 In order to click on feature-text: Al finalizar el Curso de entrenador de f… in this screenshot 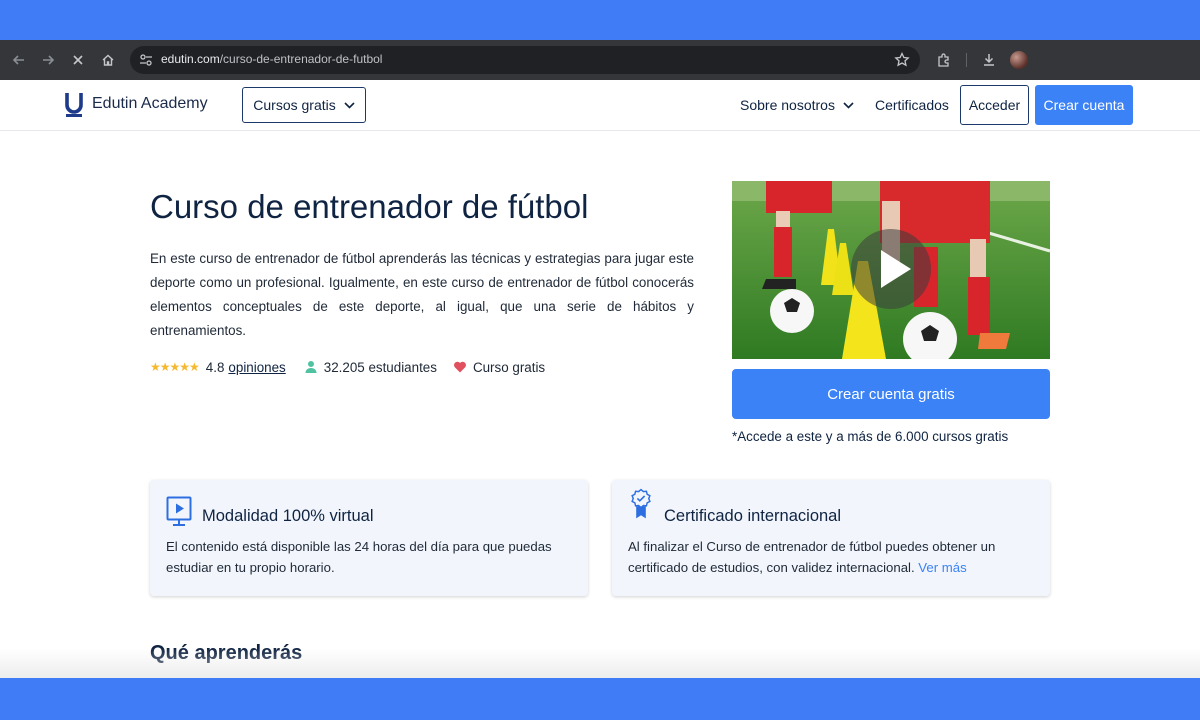, I will do `click(834, 557)`.